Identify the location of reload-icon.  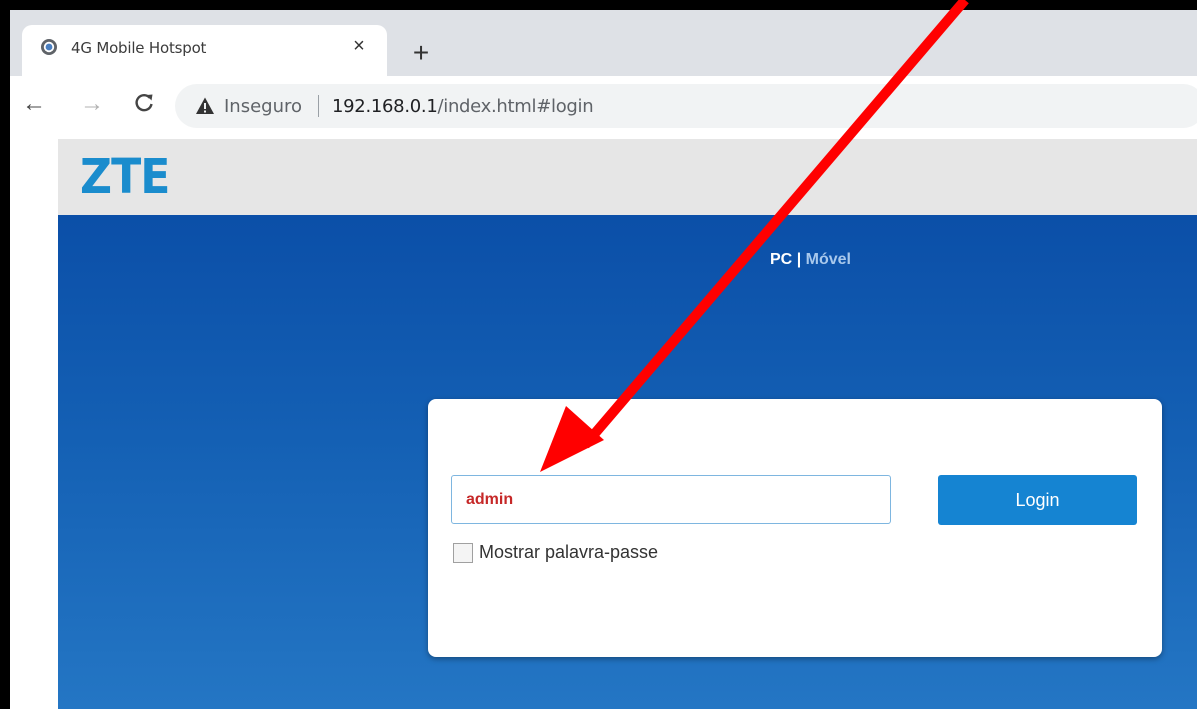
(144, 104).